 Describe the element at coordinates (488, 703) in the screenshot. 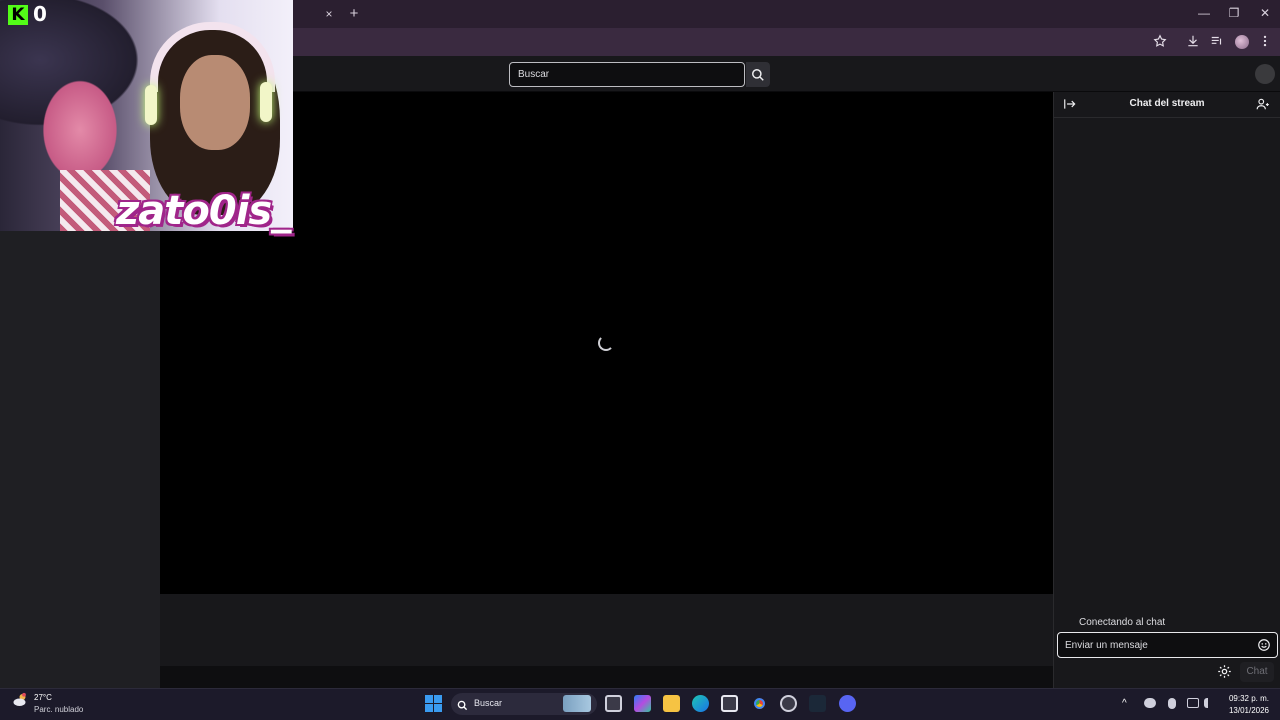

I see `taskbar-search-label: Buscar` at that location.